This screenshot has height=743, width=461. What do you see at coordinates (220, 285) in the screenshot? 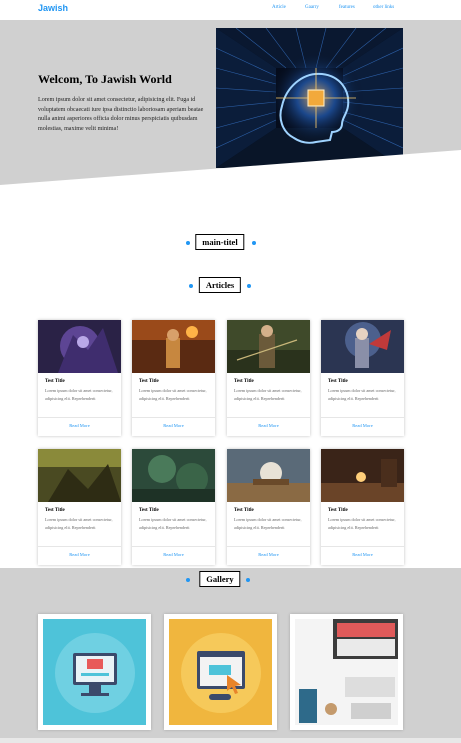
I see `articles-title: Articles` at bounding box center [220, 285].